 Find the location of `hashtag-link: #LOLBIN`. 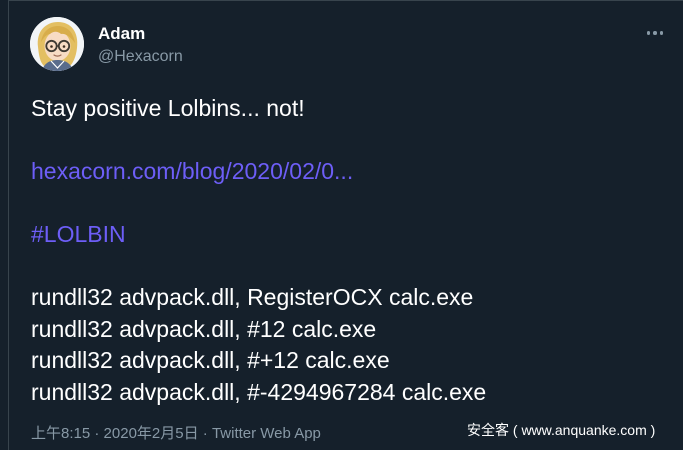

hashtag-link: #LOLBIN is located at coordinates (346, 235).